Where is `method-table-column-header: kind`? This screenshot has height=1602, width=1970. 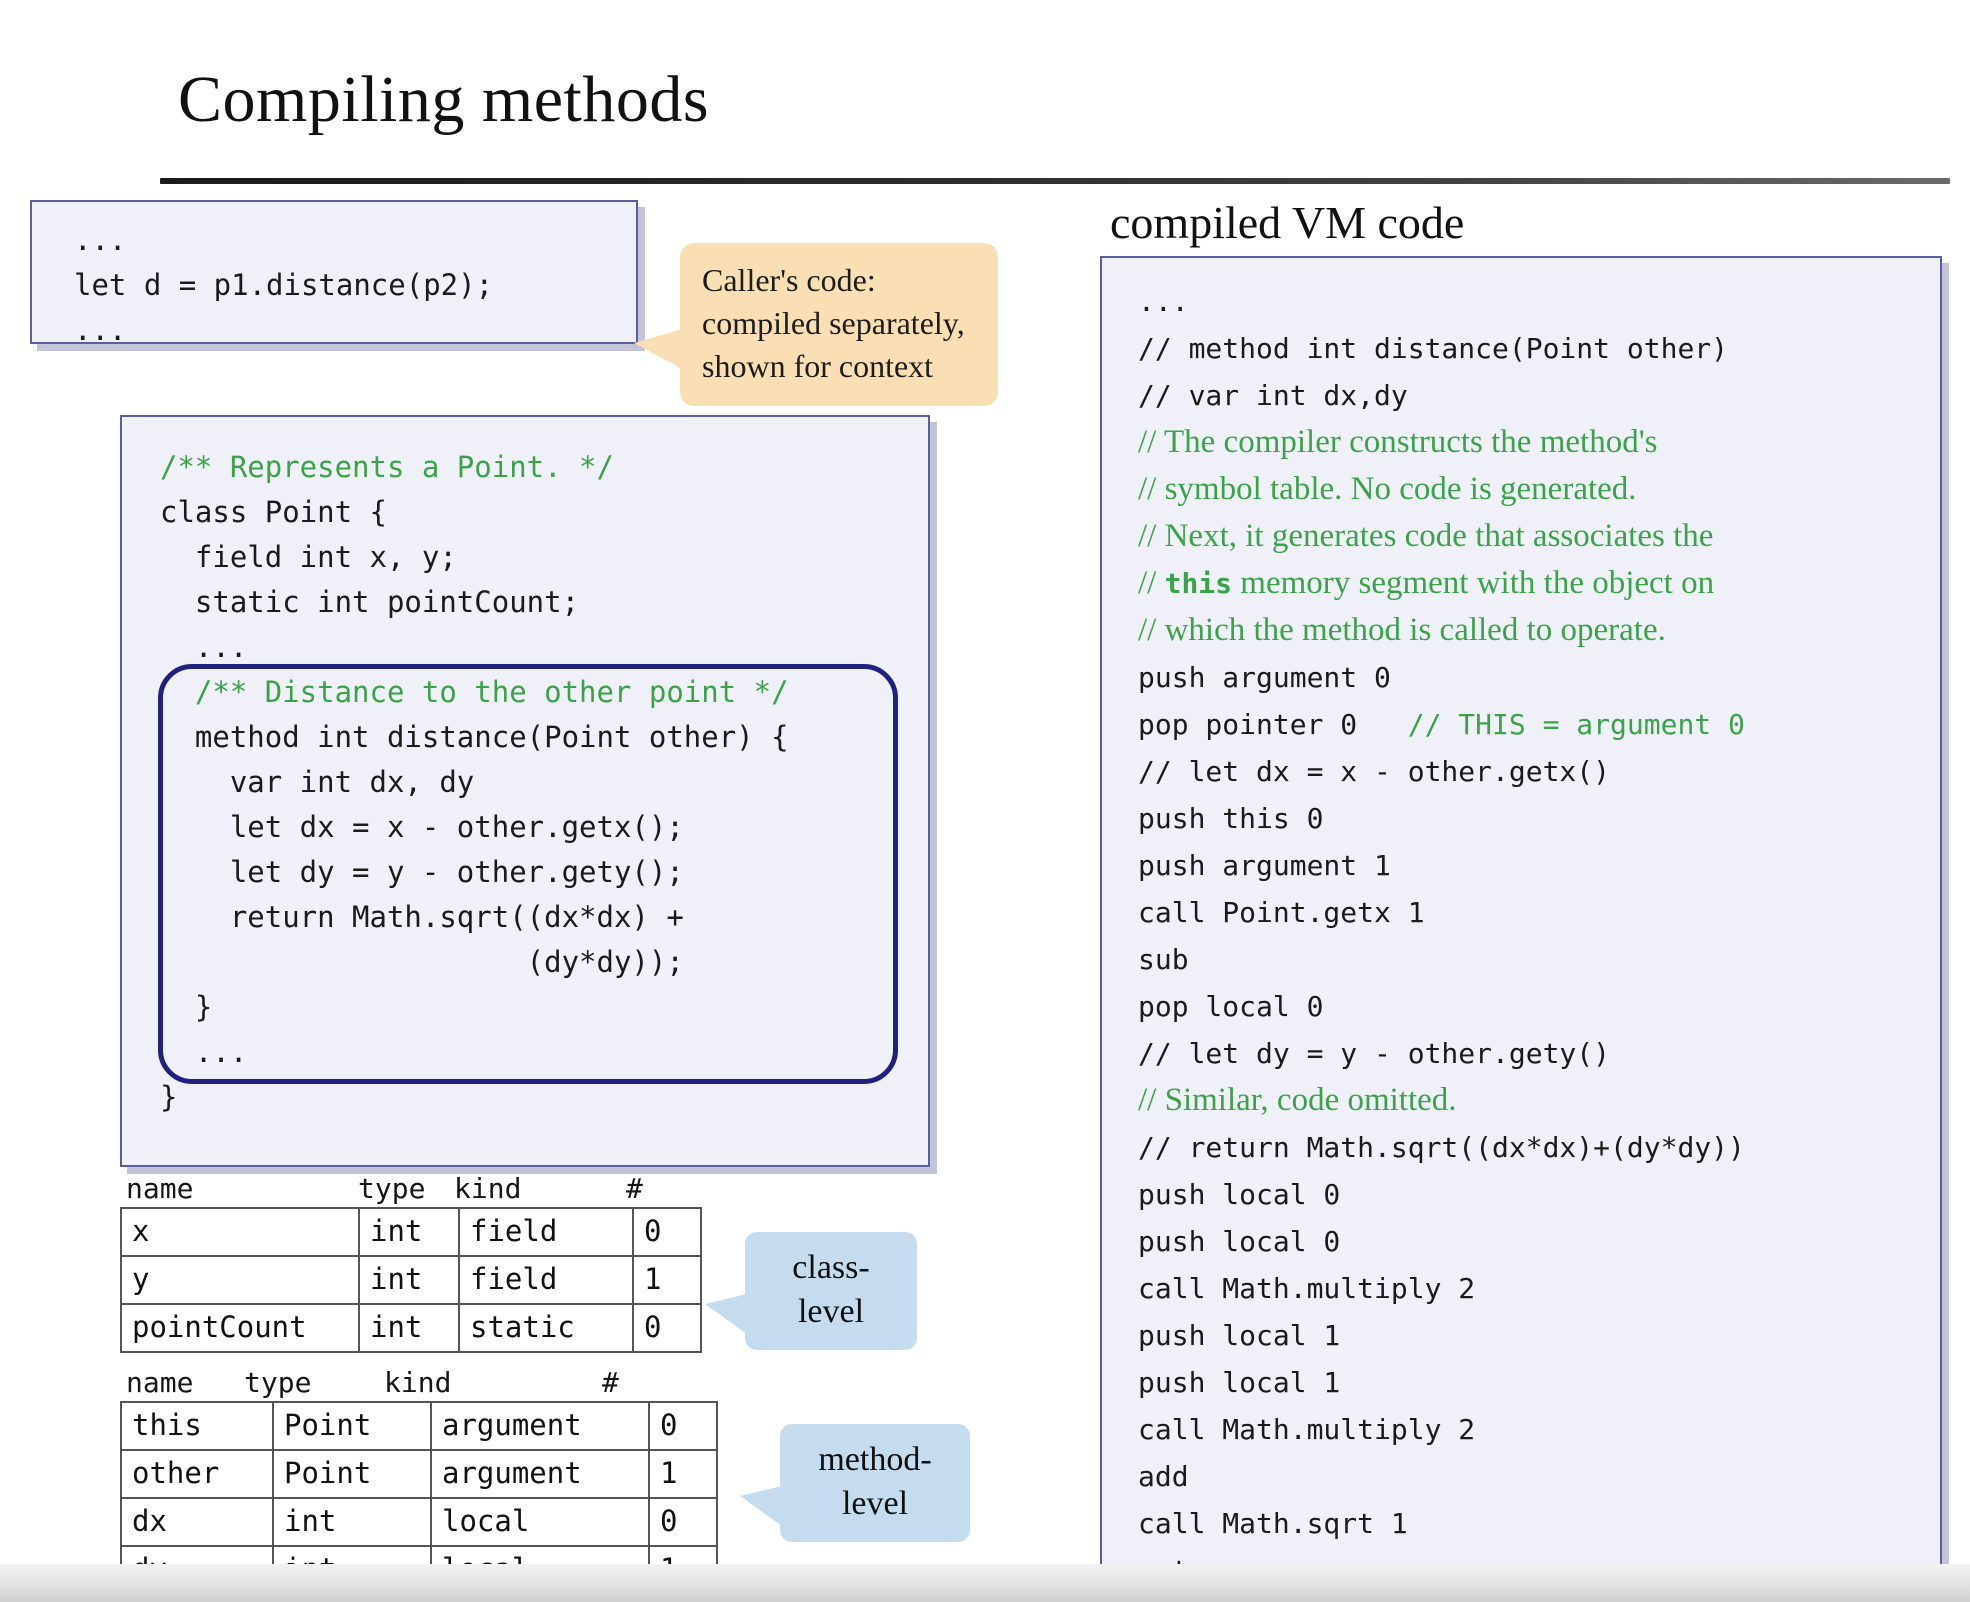
method-table-column-header: kind is located at coordinates (418, 1382).